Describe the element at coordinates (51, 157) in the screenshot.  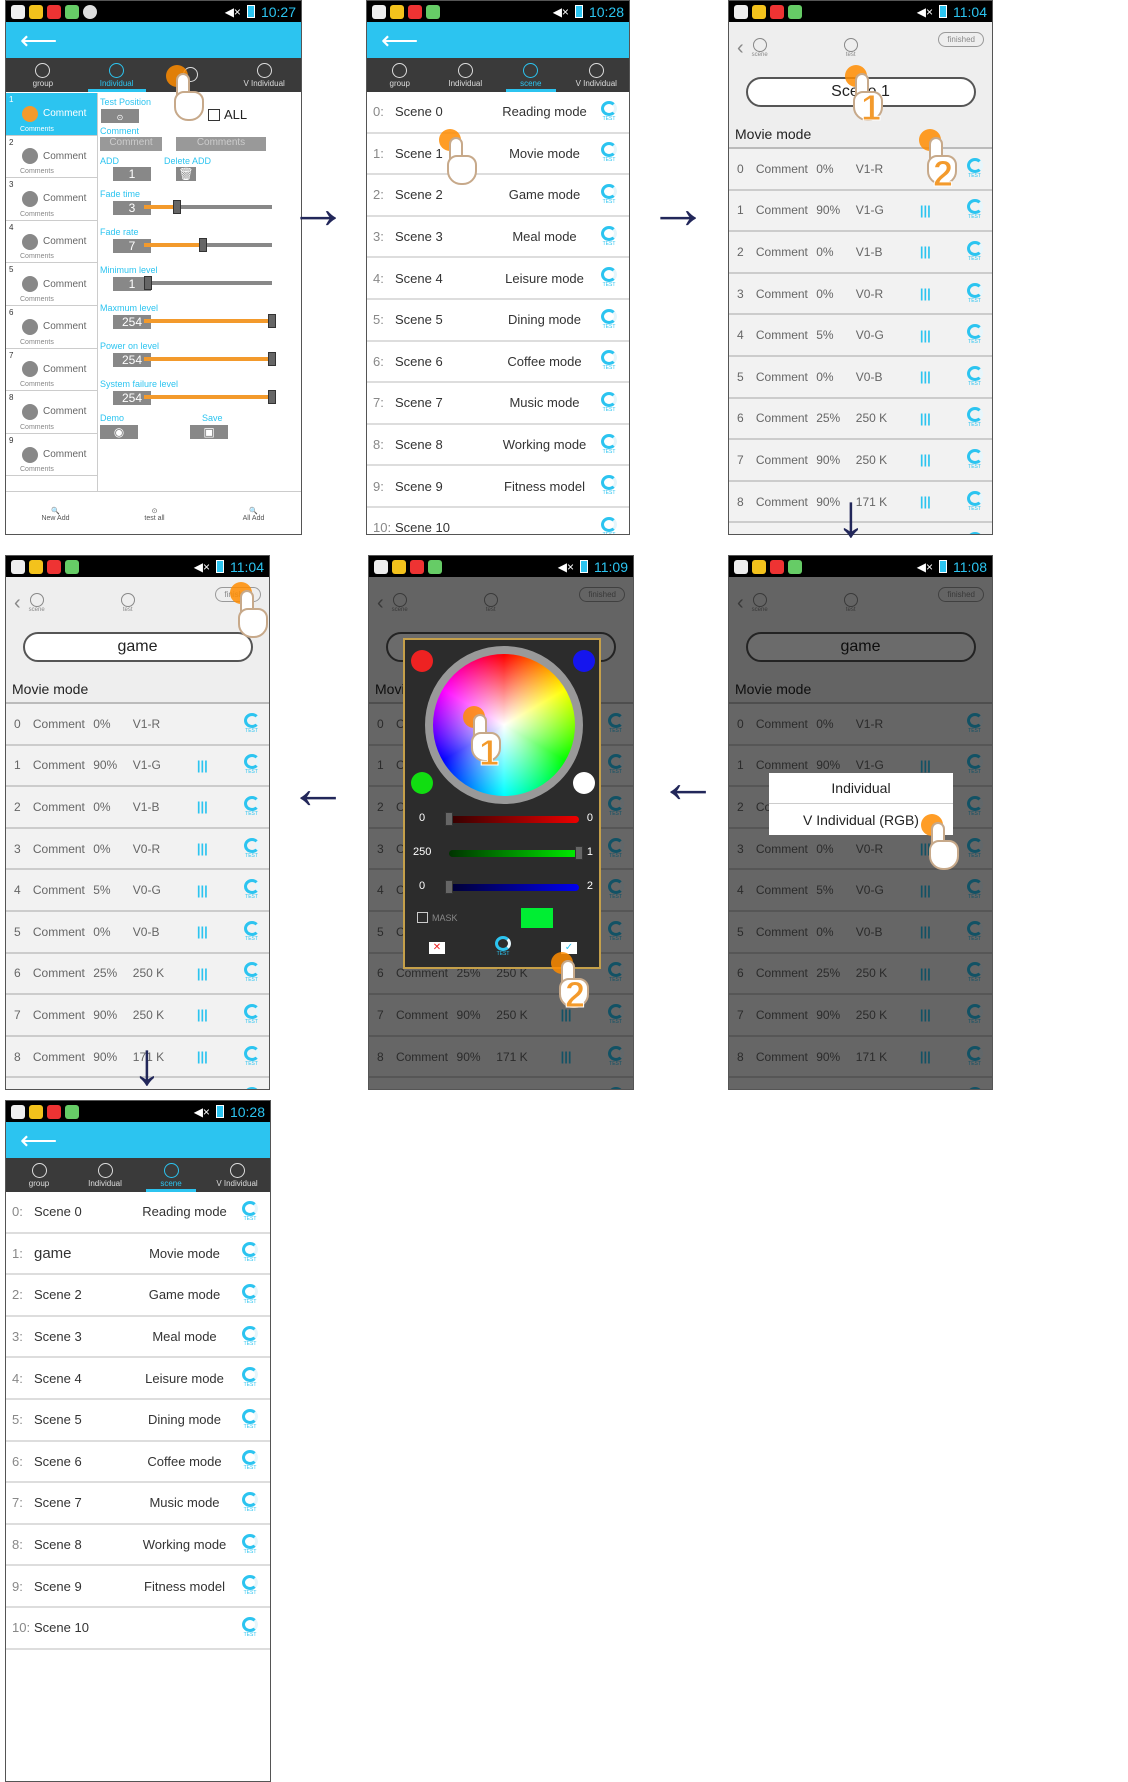
I see `device-row: 2 Comment Comments` at that location.